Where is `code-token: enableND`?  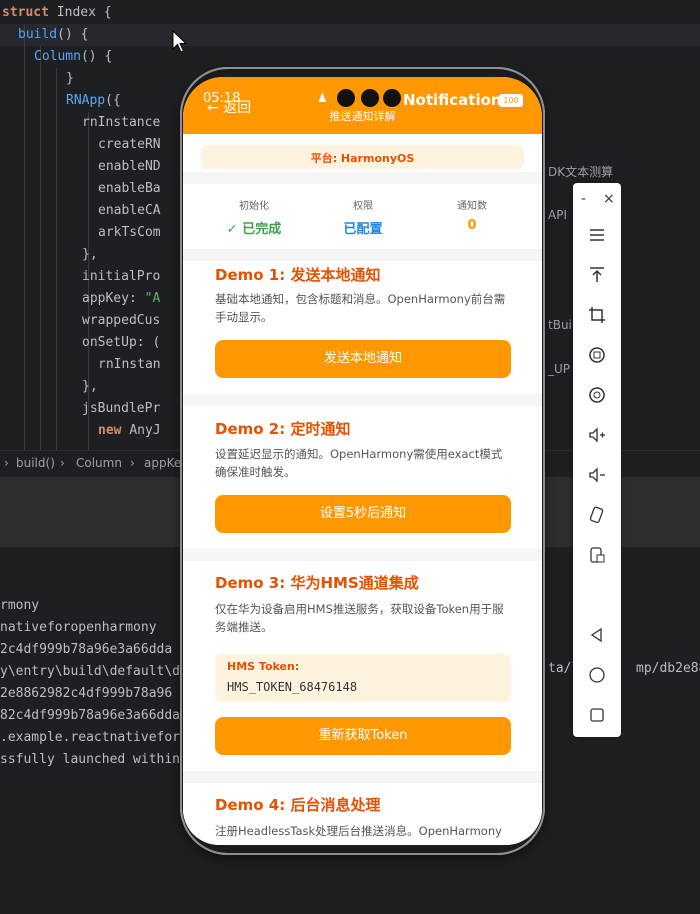 code-token: enableND is located at coordinates (129, 166).